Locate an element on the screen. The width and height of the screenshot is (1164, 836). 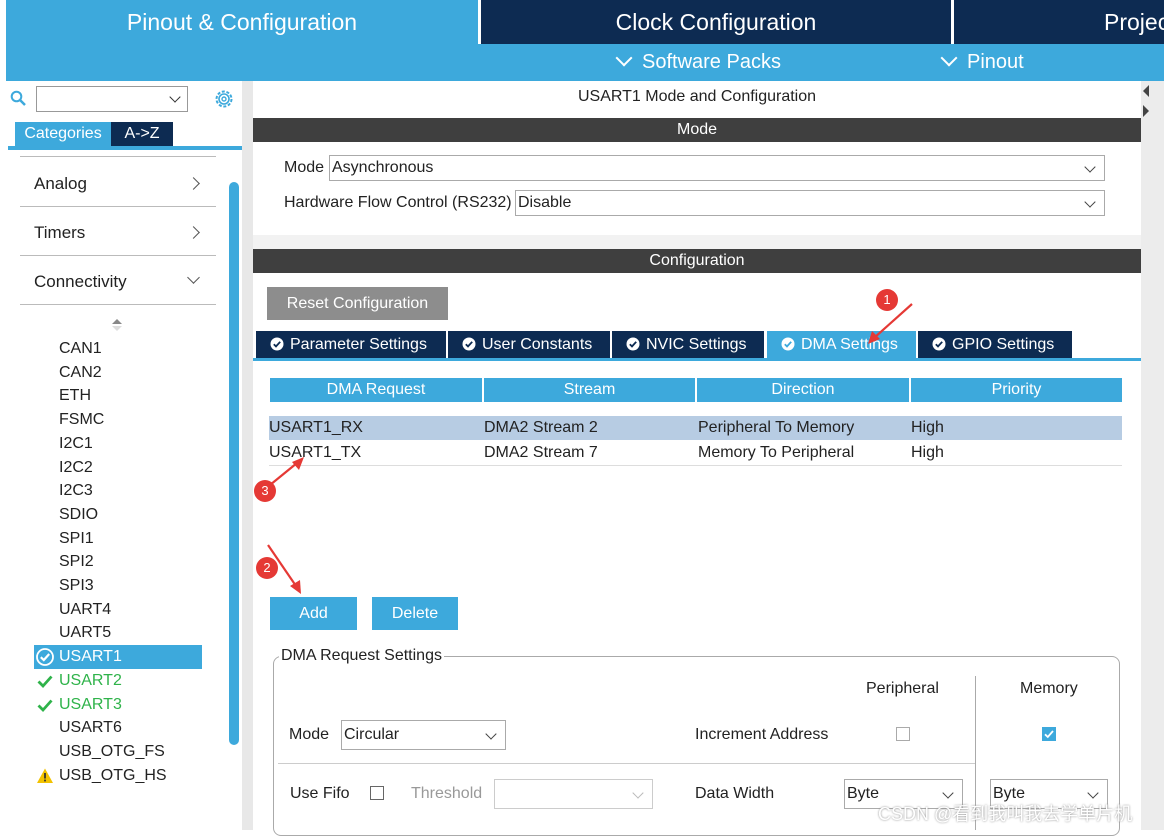
table-cell: DMA2 Stream 7 is located at coordinates (541, 452).